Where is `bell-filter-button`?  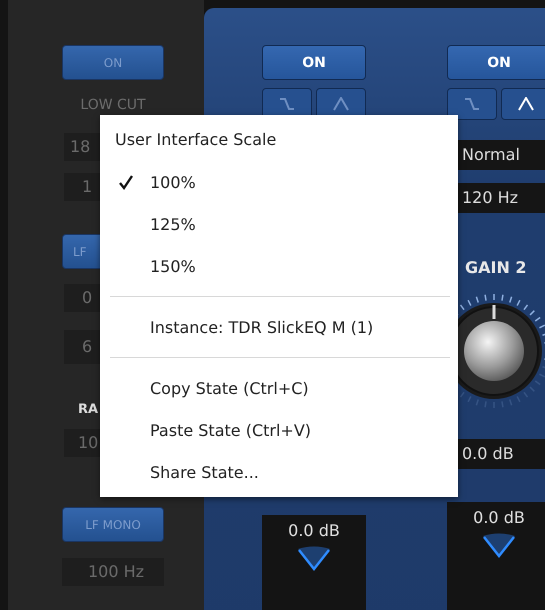
bell-filter-button is located at coordinates (523, 104).